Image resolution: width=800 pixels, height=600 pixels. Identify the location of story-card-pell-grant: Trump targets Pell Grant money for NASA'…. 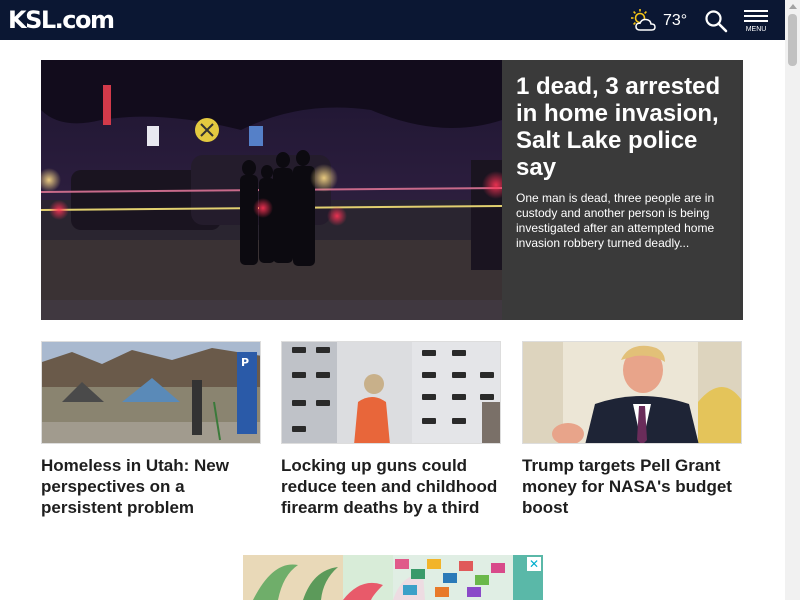
(632, 429).